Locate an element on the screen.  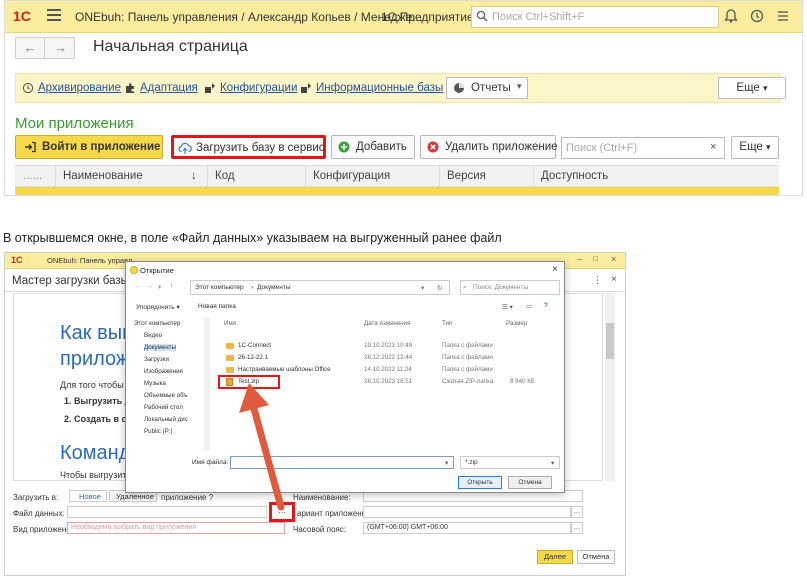
dialog-app-icon is located at coordinates (134, 270).